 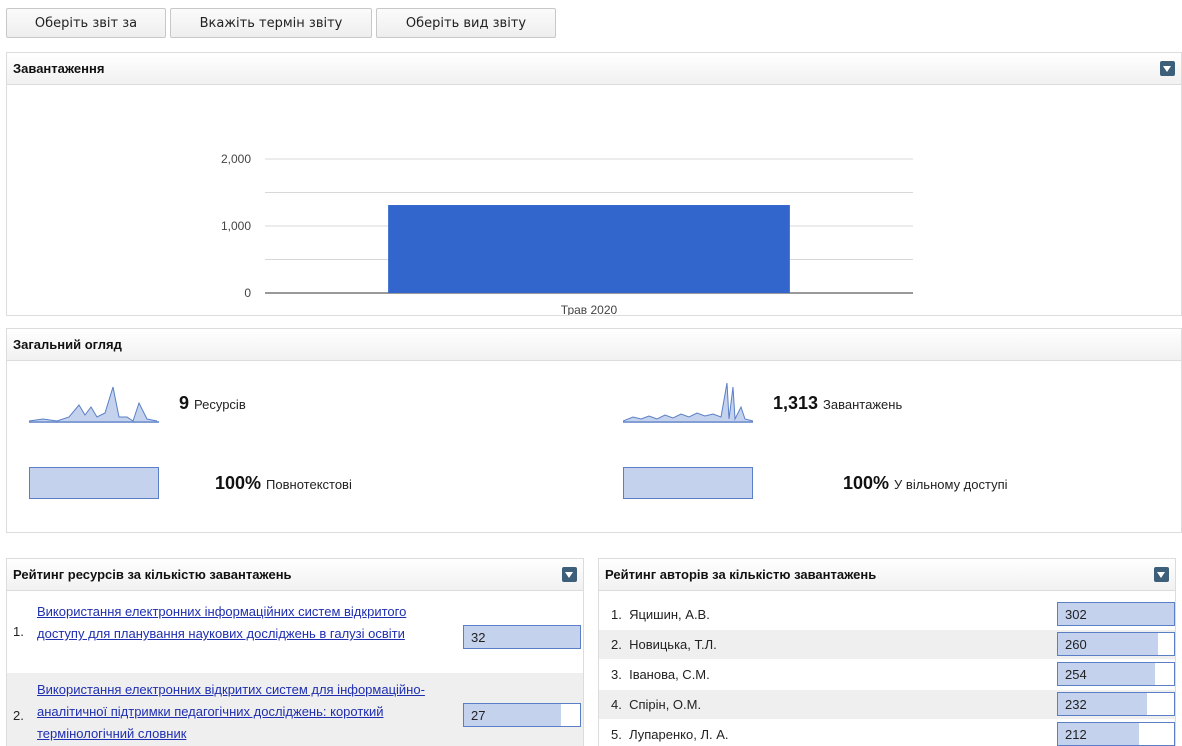 I want to click on author-name: 4. Спірін, О.М., so click(x=656, y=704).